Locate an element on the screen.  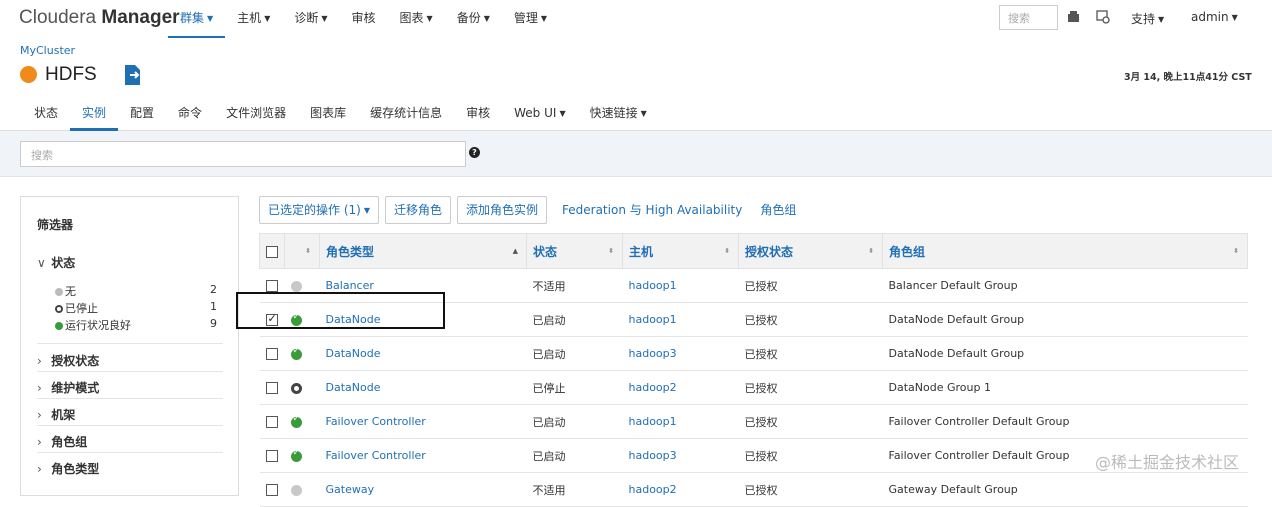
filter-section-status: ∨ 状态 is located at coordinates (56, 262).